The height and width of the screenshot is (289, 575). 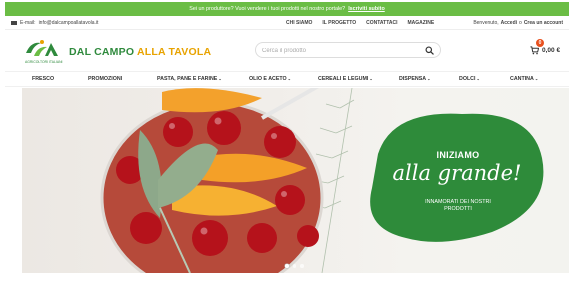 I want to click on nav-item-pasta-pane-farine: PASTA, PANE E FARINE⌄, so click(x=189, y=79).